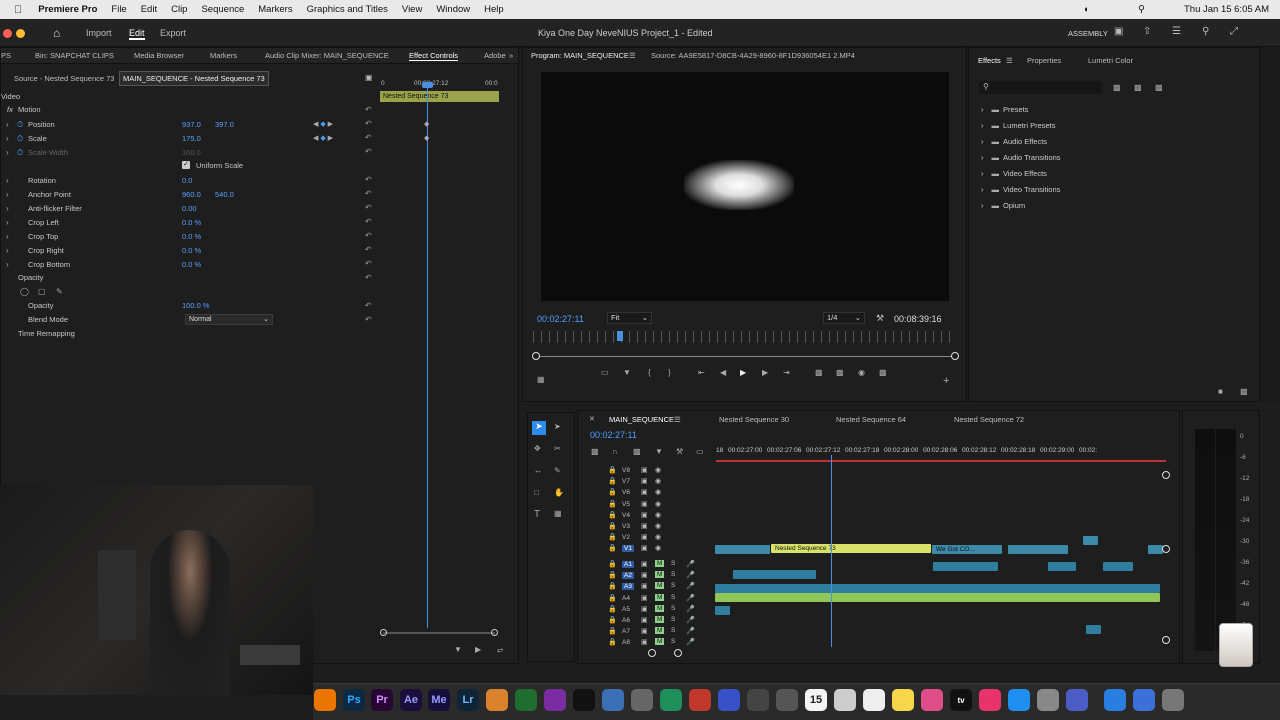 Image resolution: width=1280 pixels, height=720 pixels. What do you see at coordinates (427, 85) in the screenshot?
I see `playhead-handle` at bounding box center [427, 85].